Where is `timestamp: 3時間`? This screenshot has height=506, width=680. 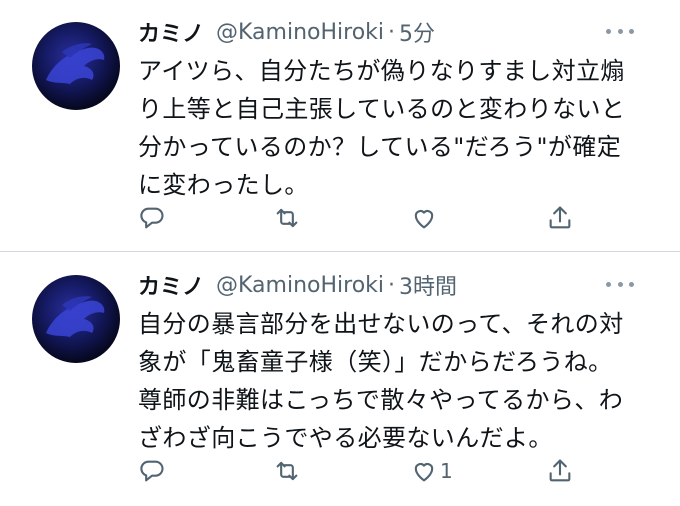 timestamp: 3時間 is located at coordinates (428, 285).